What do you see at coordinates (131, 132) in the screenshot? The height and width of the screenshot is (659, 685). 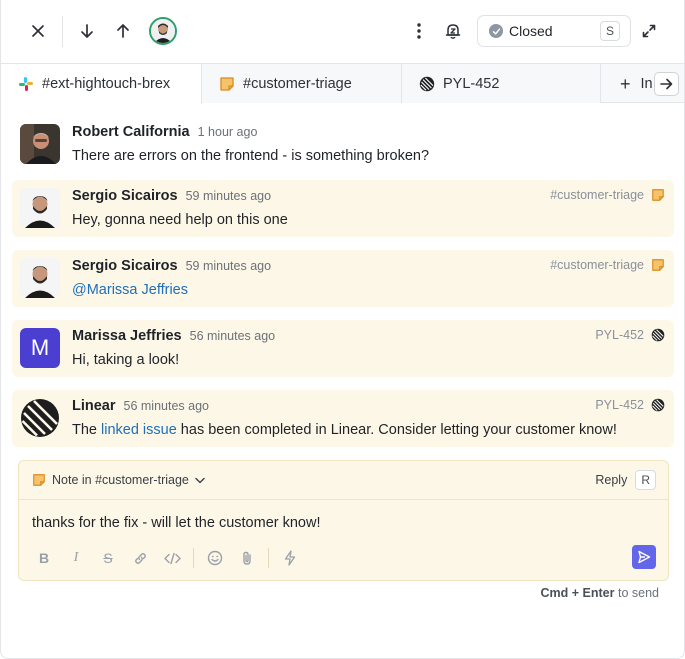 I see `message-author: Robert California` at bounding box center [131, 132].